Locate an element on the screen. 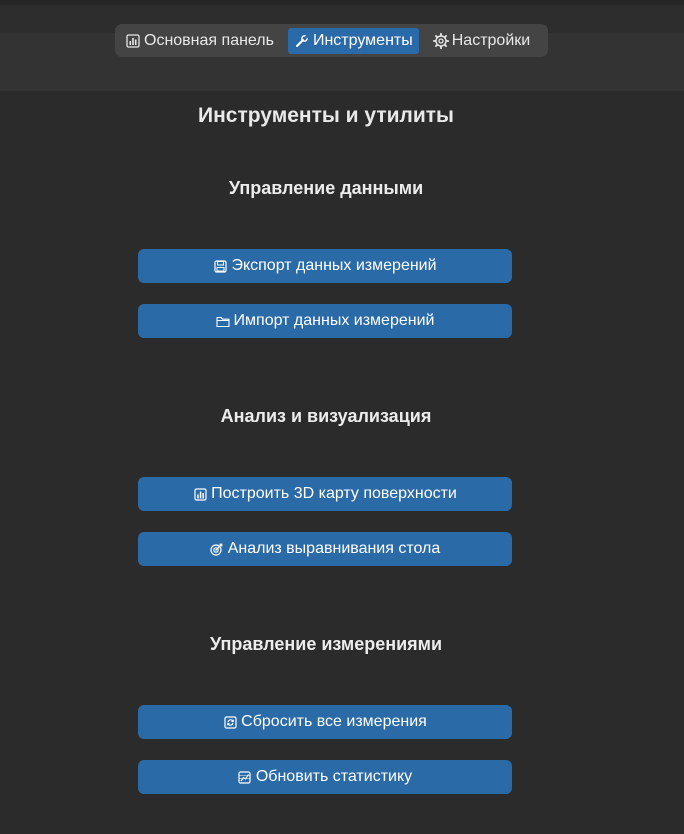 The image size is (684, 834). section-title-analysis: Анализ и визуализация is located at coordinates (326, 416).